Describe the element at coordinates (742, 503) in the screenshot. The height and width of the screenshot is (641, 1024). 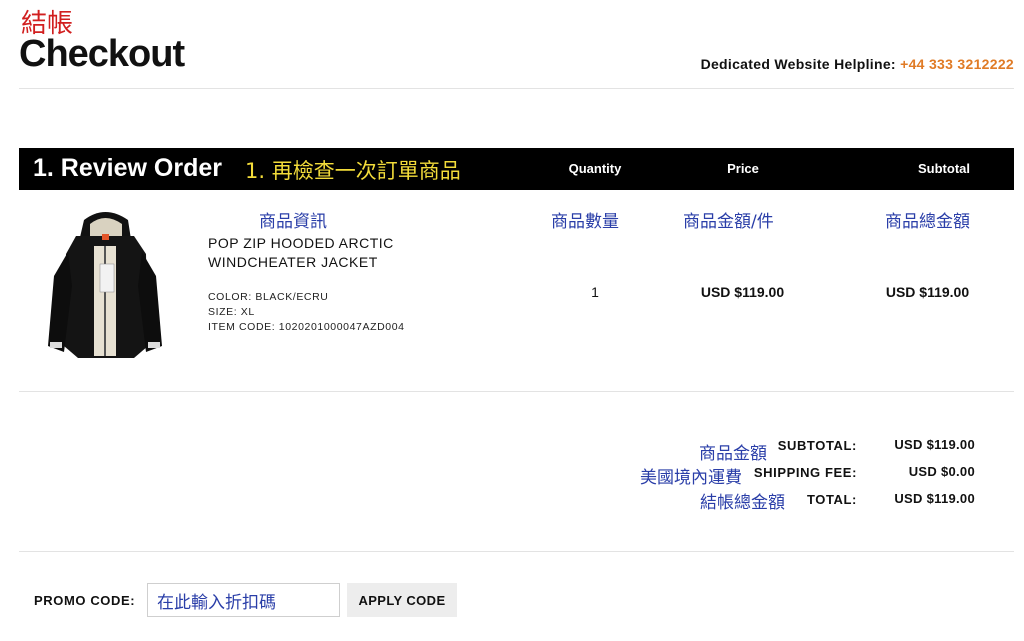
I see `annotation-total-amount: 結帳總金額` at that location.